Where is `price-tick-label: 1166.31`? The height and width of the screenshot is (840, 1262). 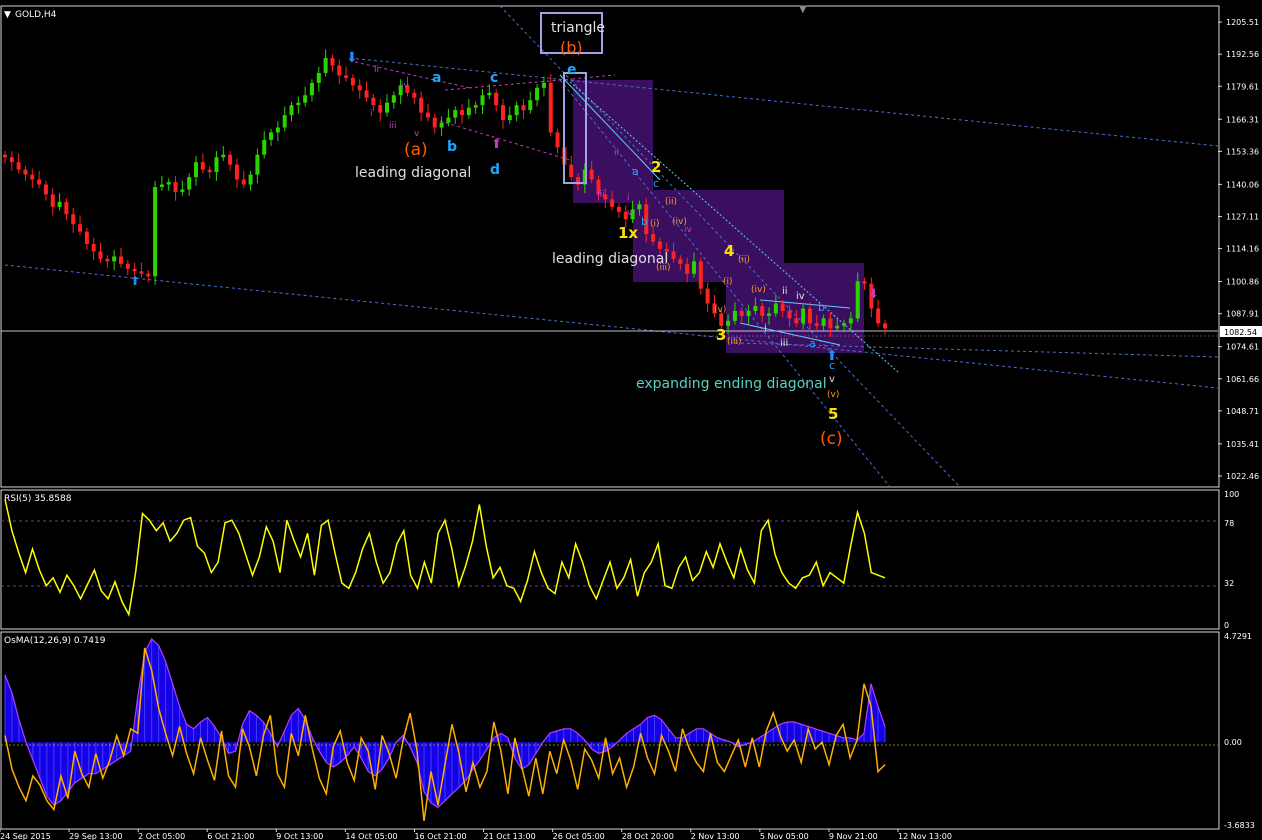 price-tick-label: 1166.31 is located at coordinates (1242, 119).